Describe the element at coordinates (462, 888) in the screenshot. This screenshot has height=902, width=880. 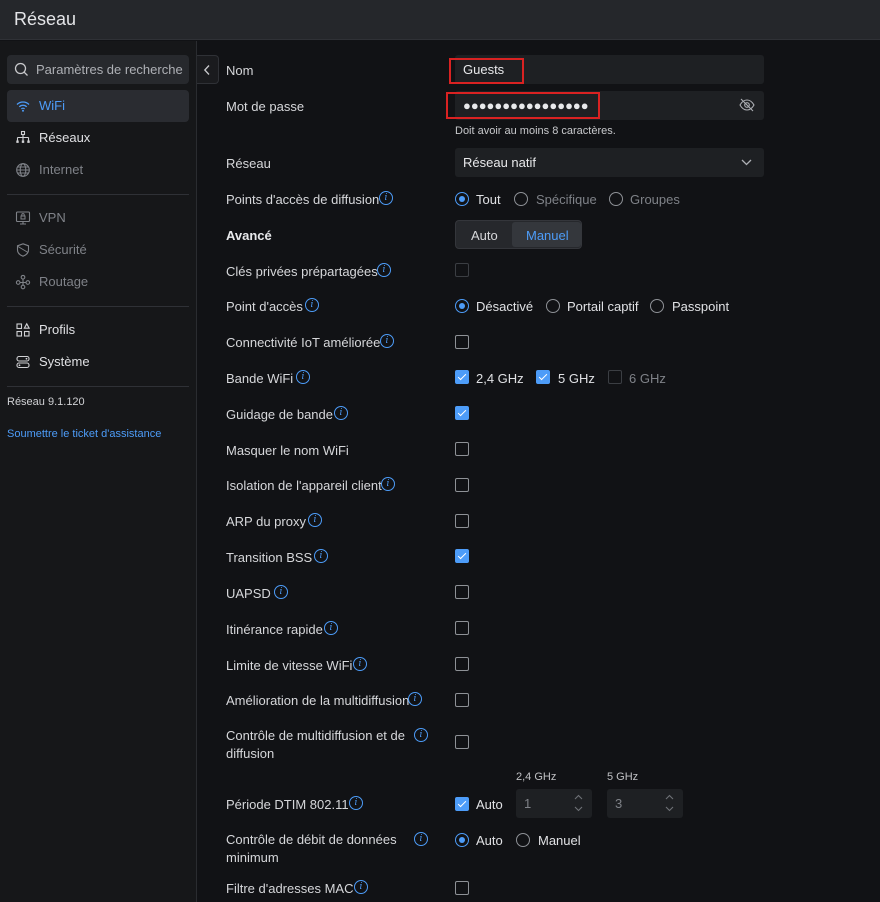
I see `mac-filter-checkbox` at that location.